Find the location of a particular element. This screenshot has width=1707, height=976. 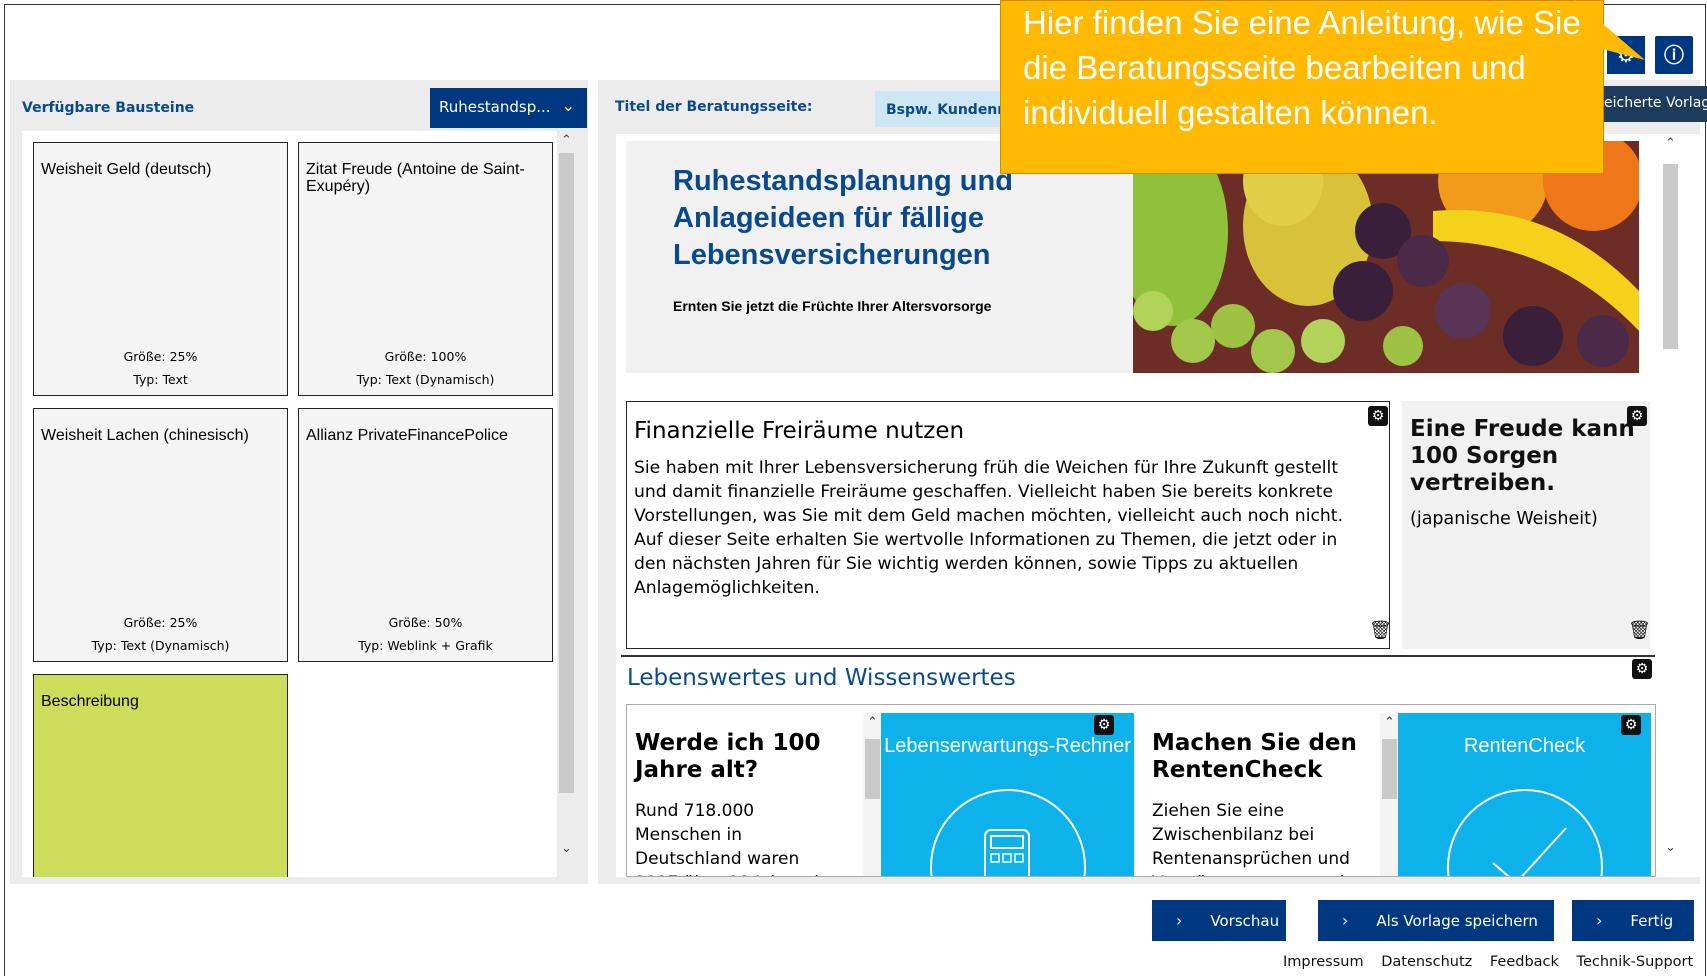

saved-templates-button: eicherte Vorlagen is located at coordinates (1653, 104).